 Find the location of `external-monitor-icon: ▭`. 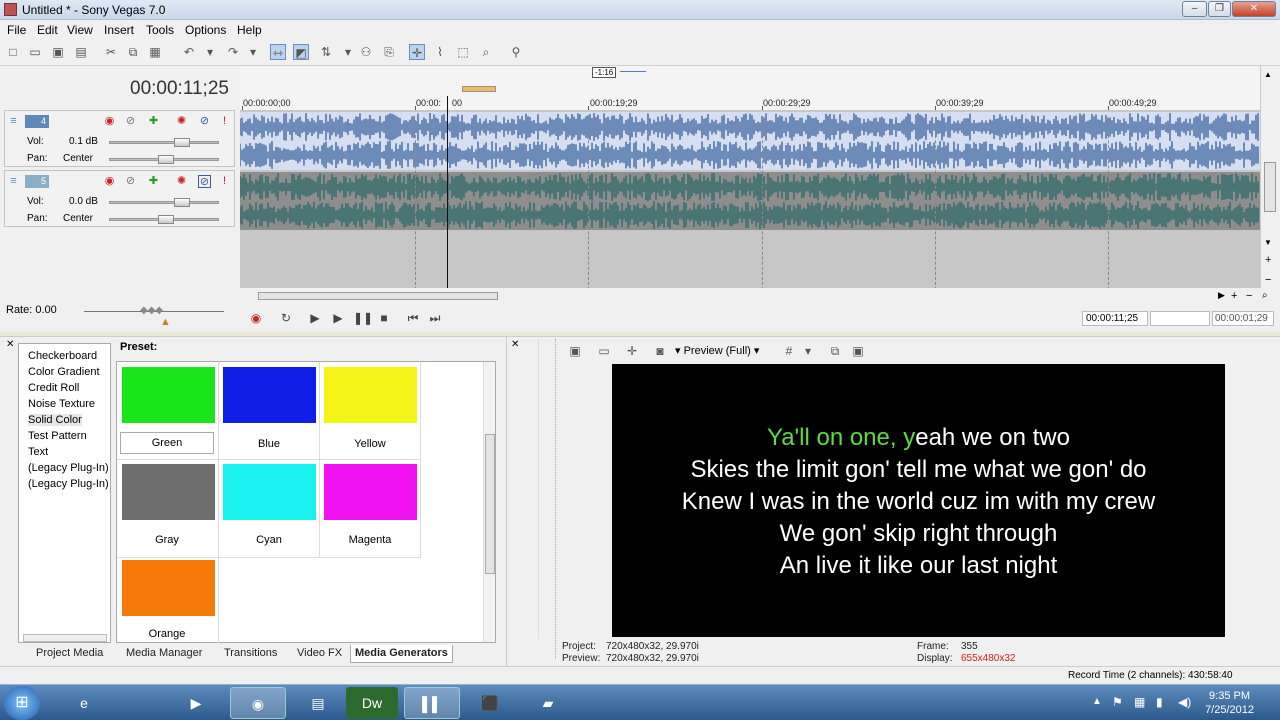

external-monitor-icon: ▭ is located at coordinates (604, 351).